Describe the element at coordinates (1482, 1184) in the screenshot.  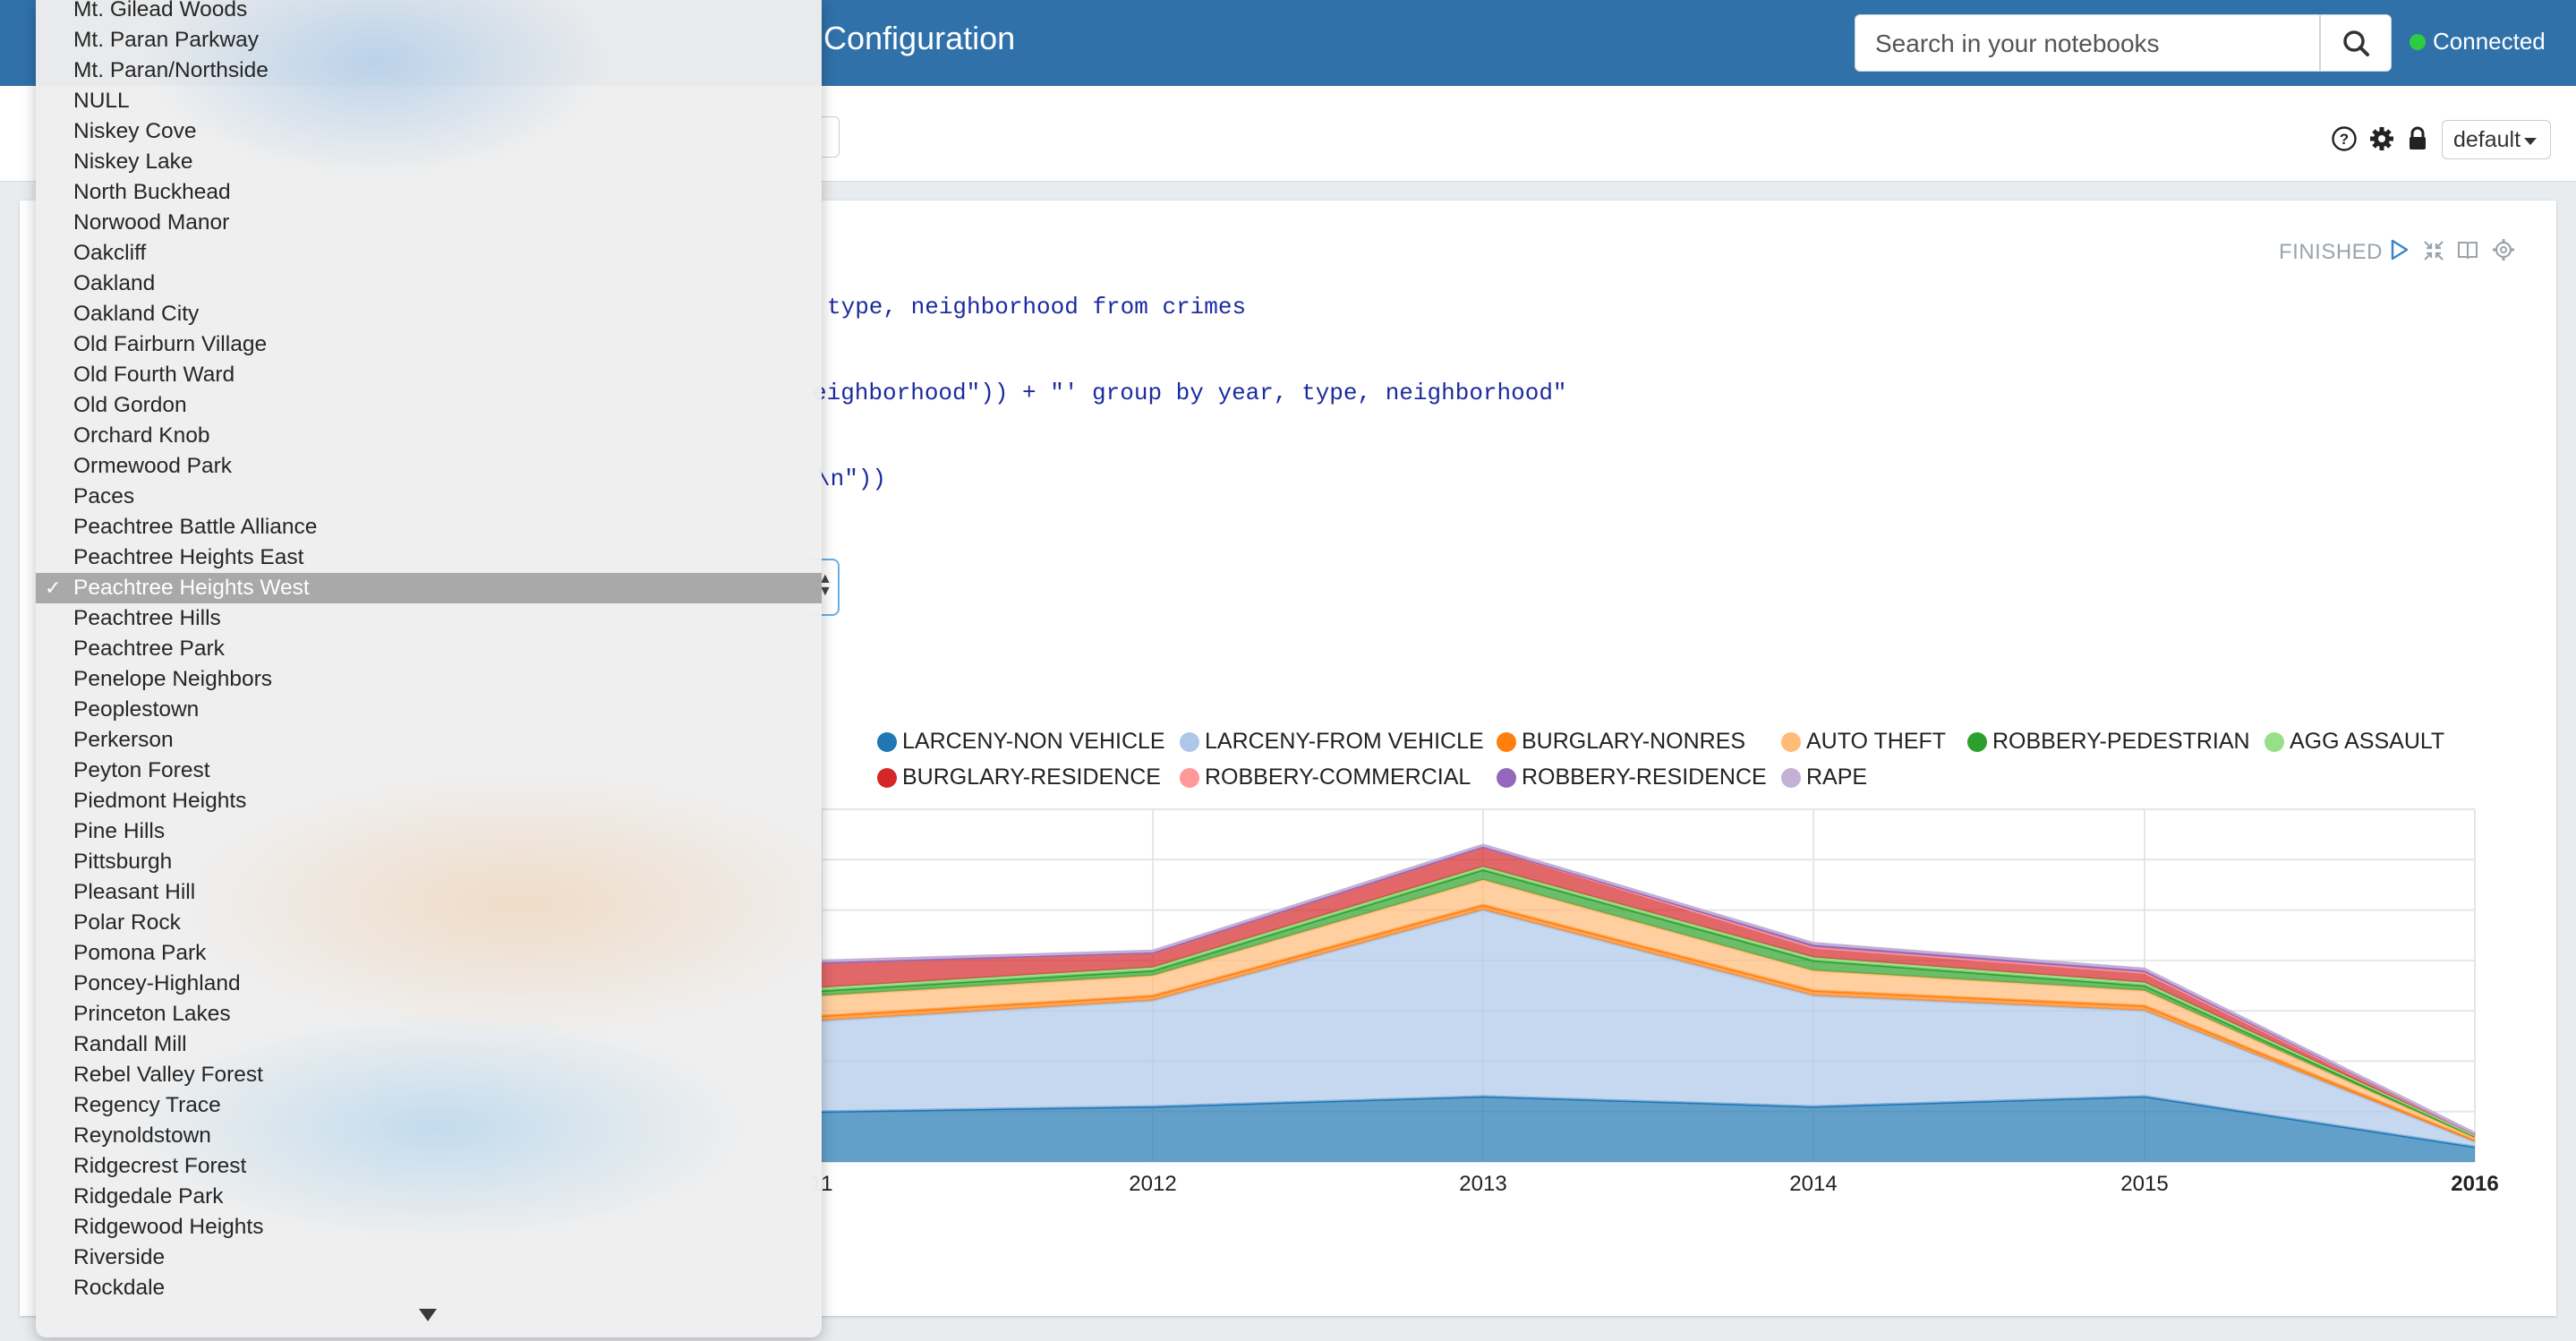
I see `x-tick-label: 2013` at that location.